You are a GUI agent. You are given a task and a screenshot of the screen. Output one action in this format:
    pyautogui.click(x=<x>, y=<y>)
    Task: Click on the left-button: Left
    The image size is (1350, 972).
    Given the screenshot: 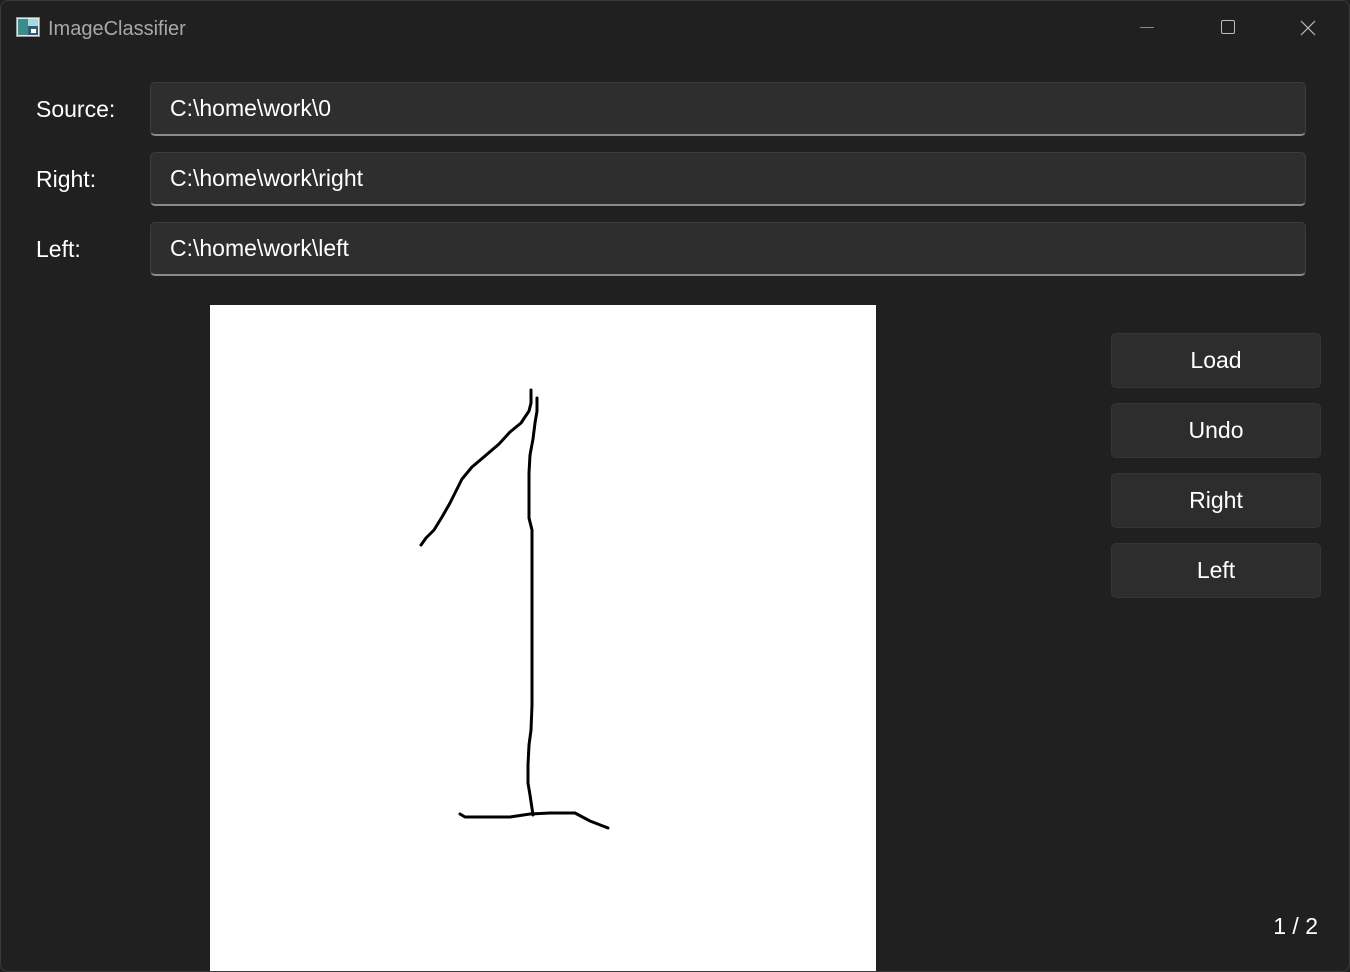 What is the action you would take?
    pyautogui.click(x=1216, y=570)
    